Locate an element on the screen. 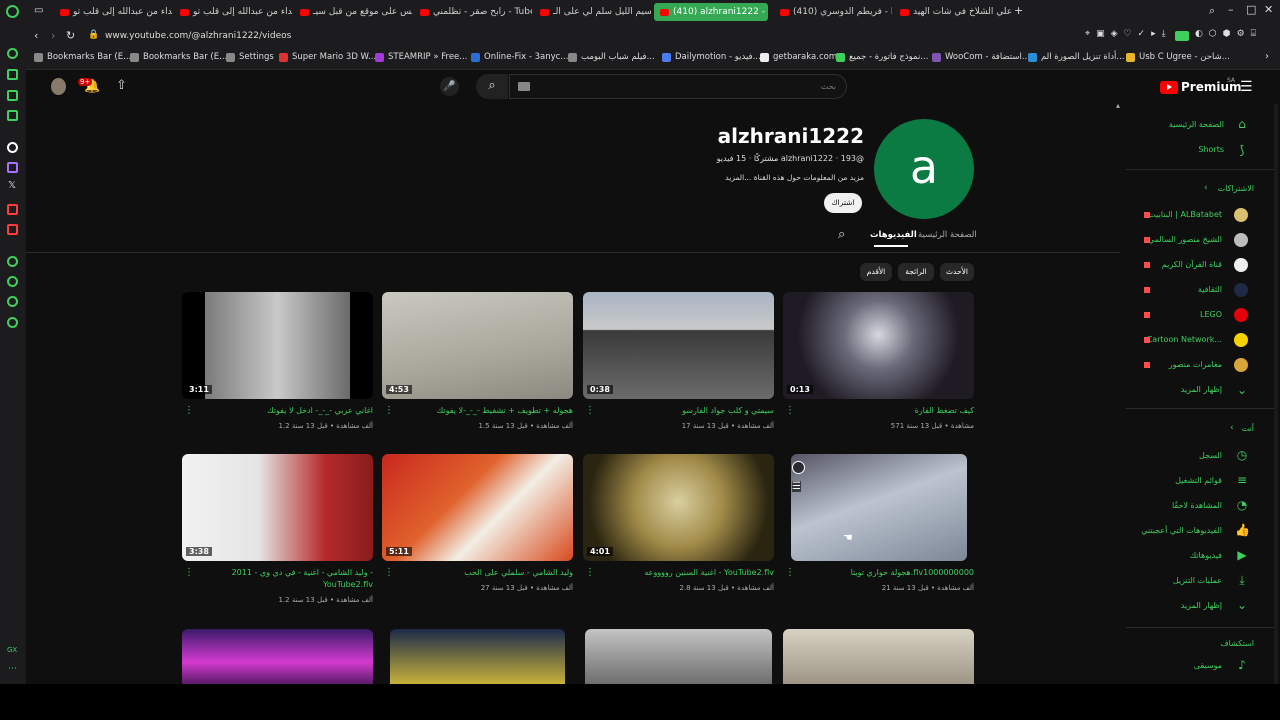  video-title: هجوله + تطويف + تشفيط -_-_-لا يفوتك is located at coordinates (483, 411).